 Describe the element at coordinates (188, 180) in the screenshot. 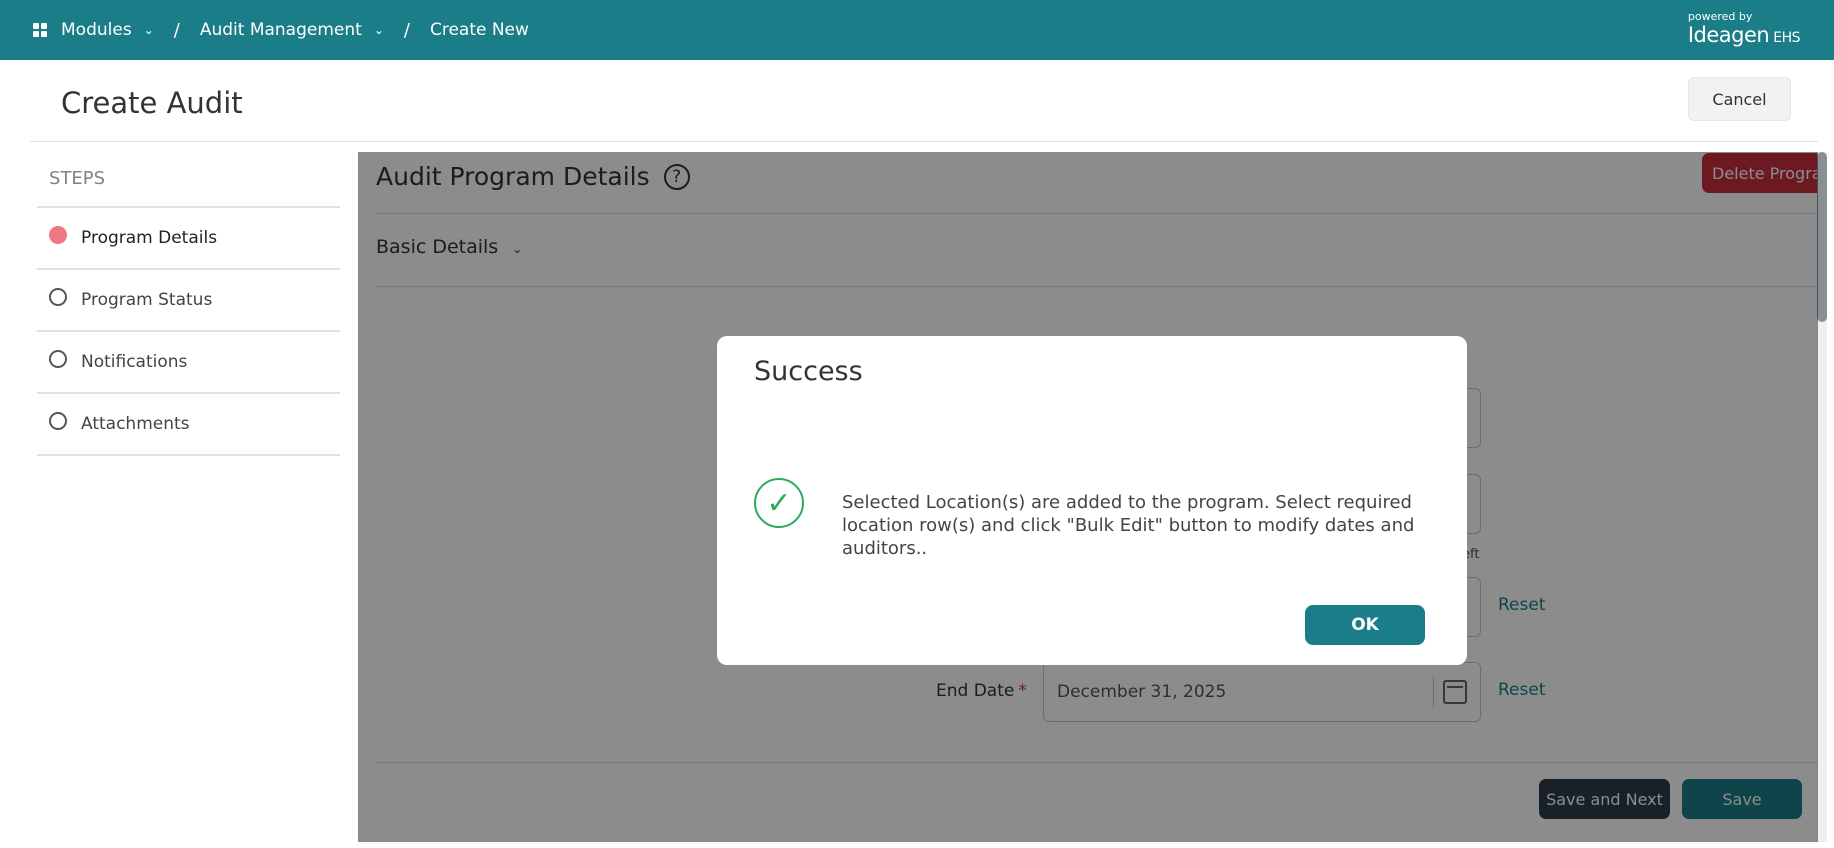

I see `steps-title: STEPS` at that location.